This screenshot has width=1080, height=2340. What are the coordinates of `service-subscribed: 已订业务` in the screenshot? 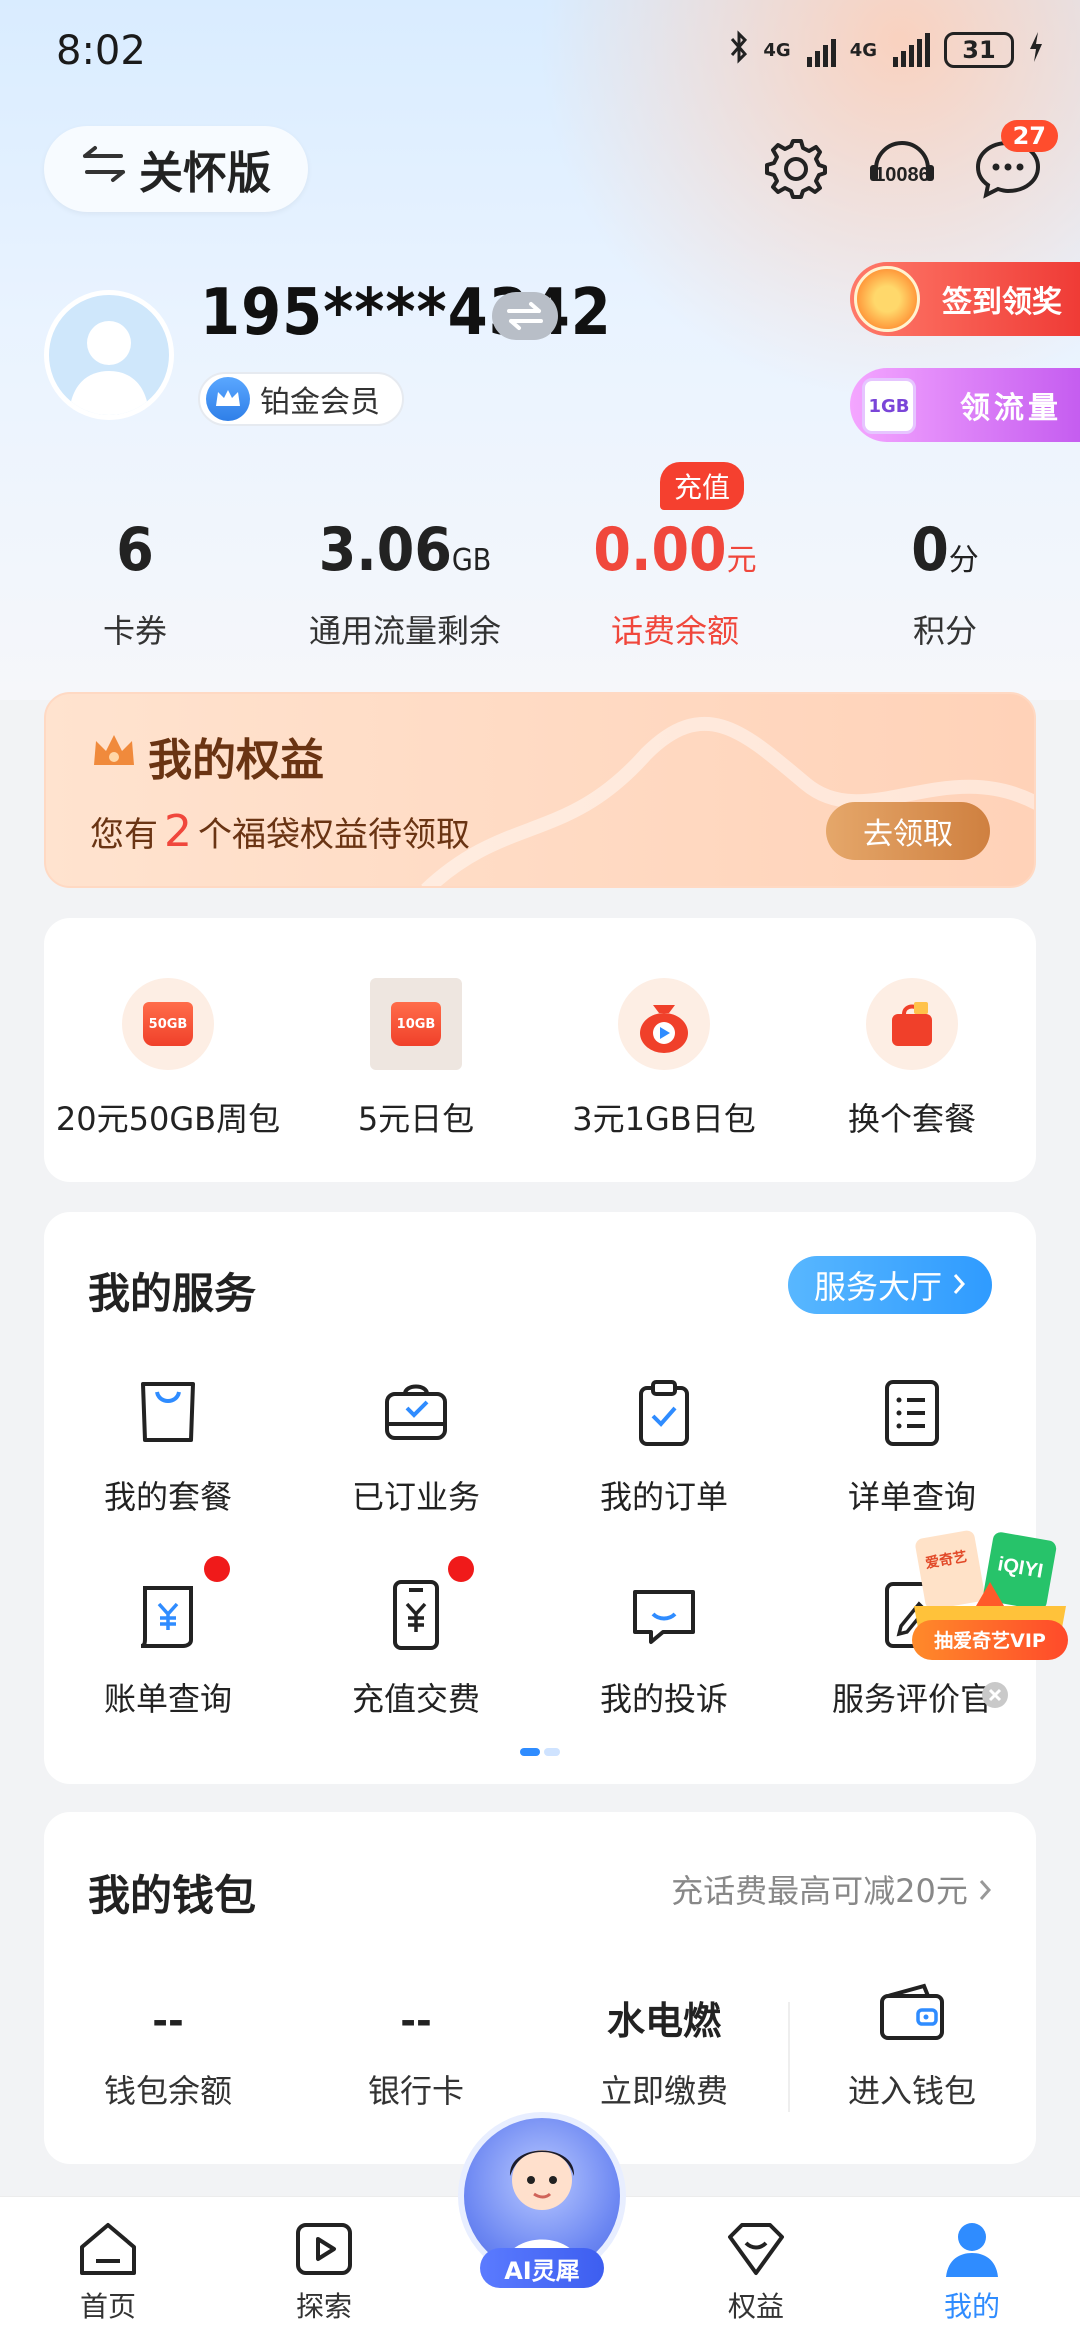 It's located at (416, 1448).